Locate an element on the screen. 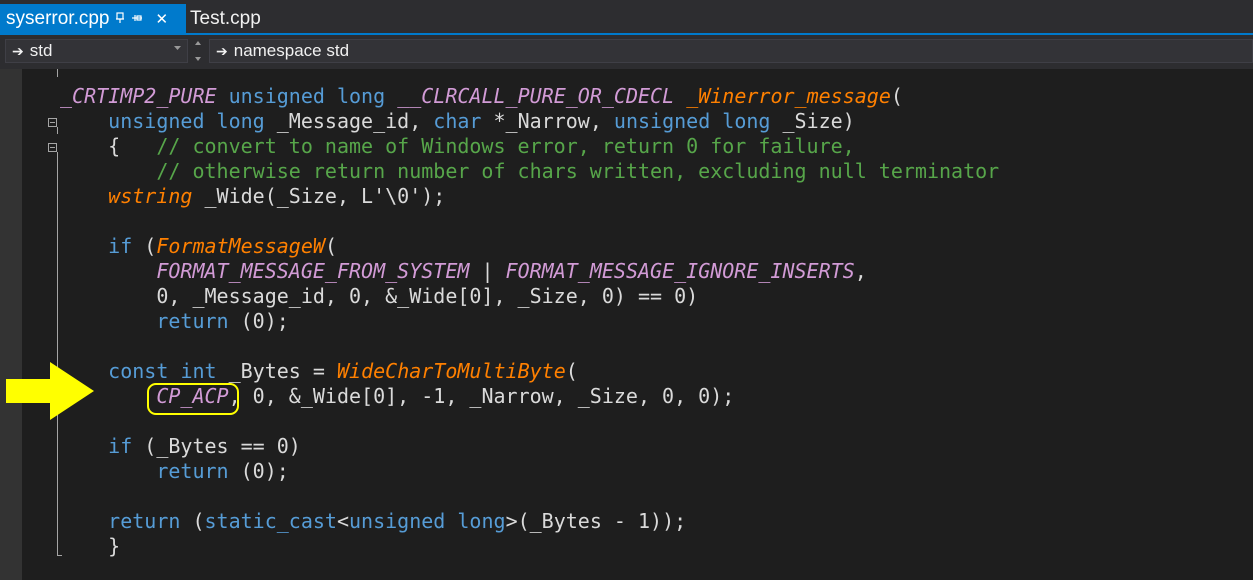 This screenshot has height=580, width=1253. code-token: _CRTIMP2_PURE is located at coordinates (138, 96).